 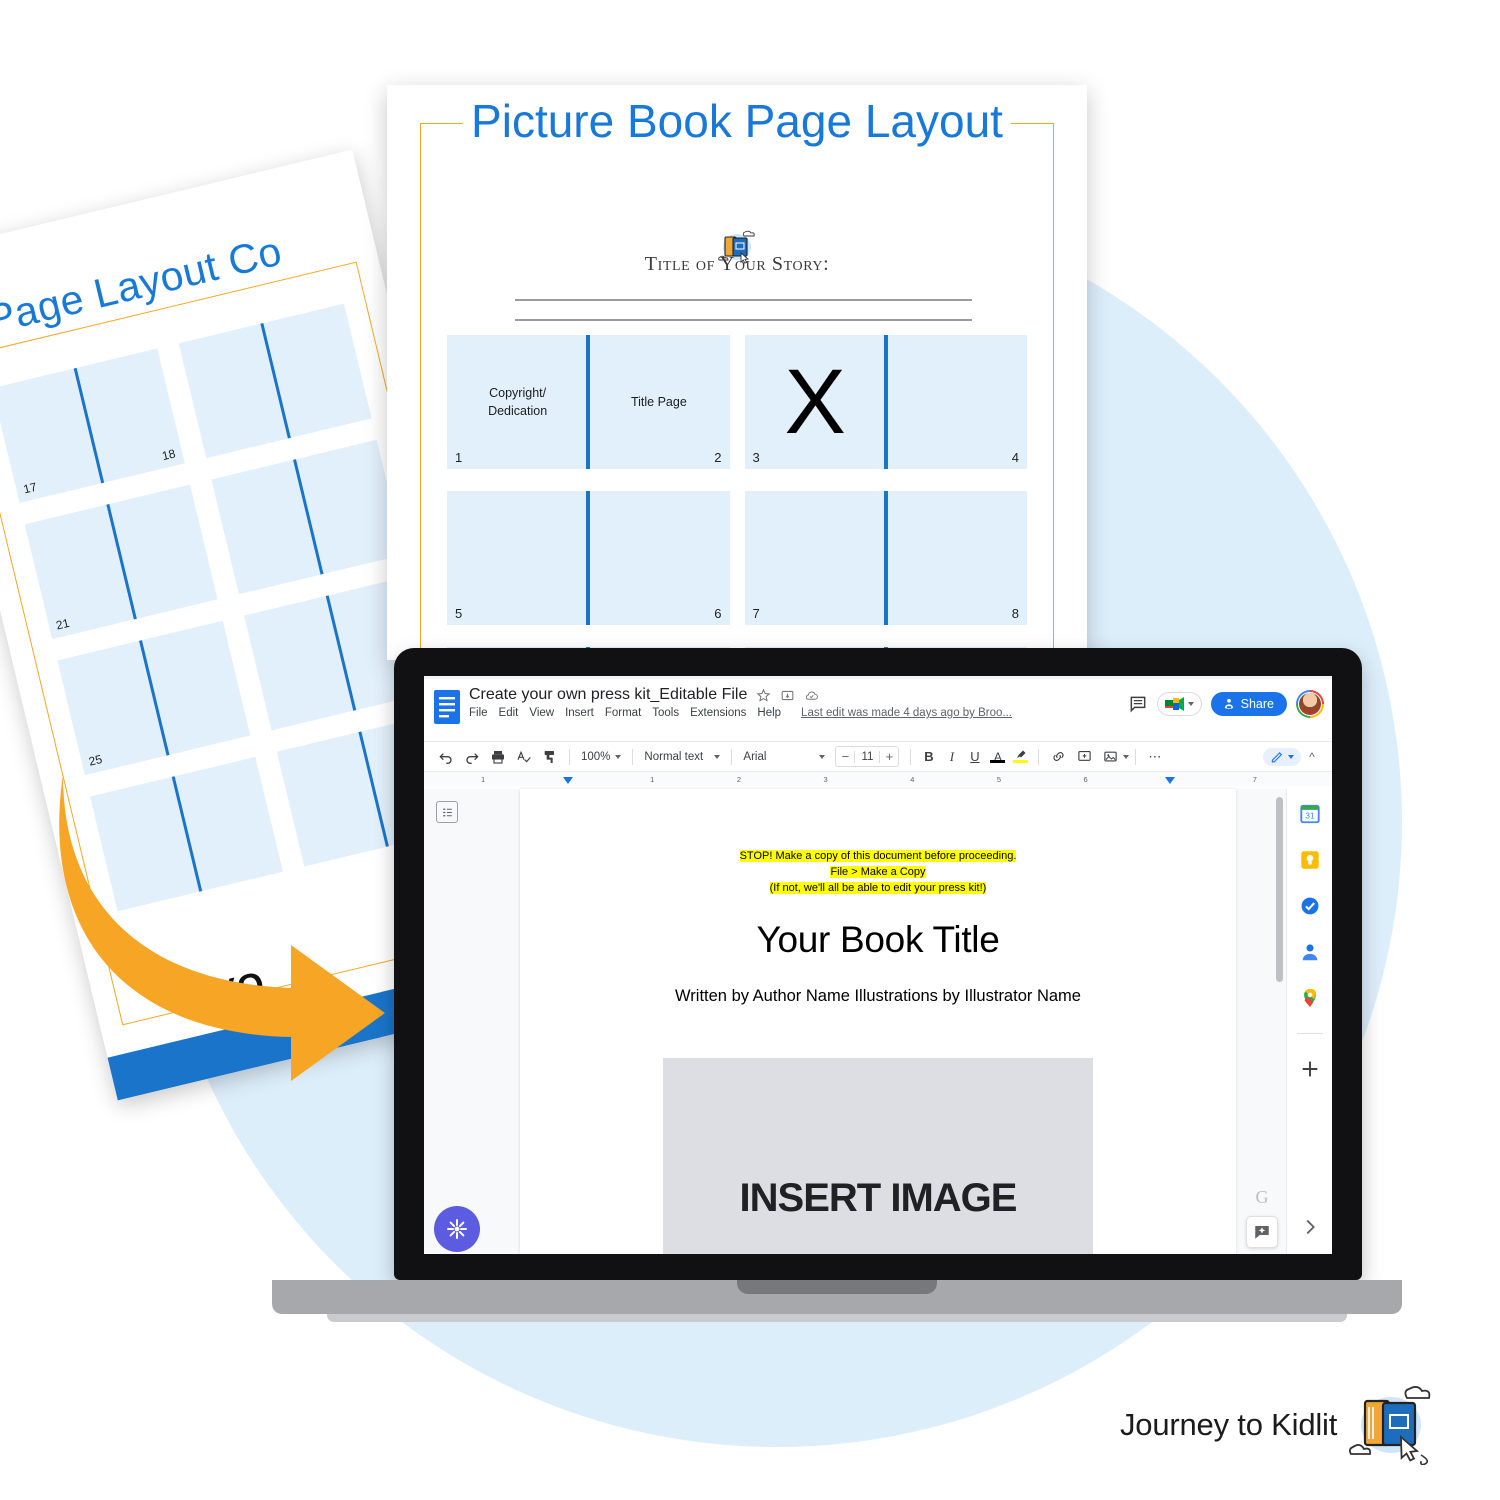 I want to click on undo-icon, so click(x=446, y=757).